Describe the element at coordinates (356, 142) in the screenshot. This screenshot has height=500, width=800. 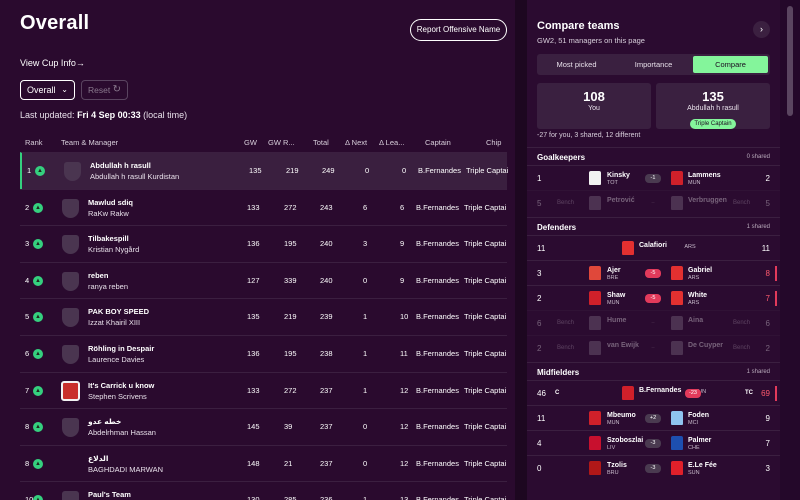
I see `col-delta-next: Δ Next` at that location.